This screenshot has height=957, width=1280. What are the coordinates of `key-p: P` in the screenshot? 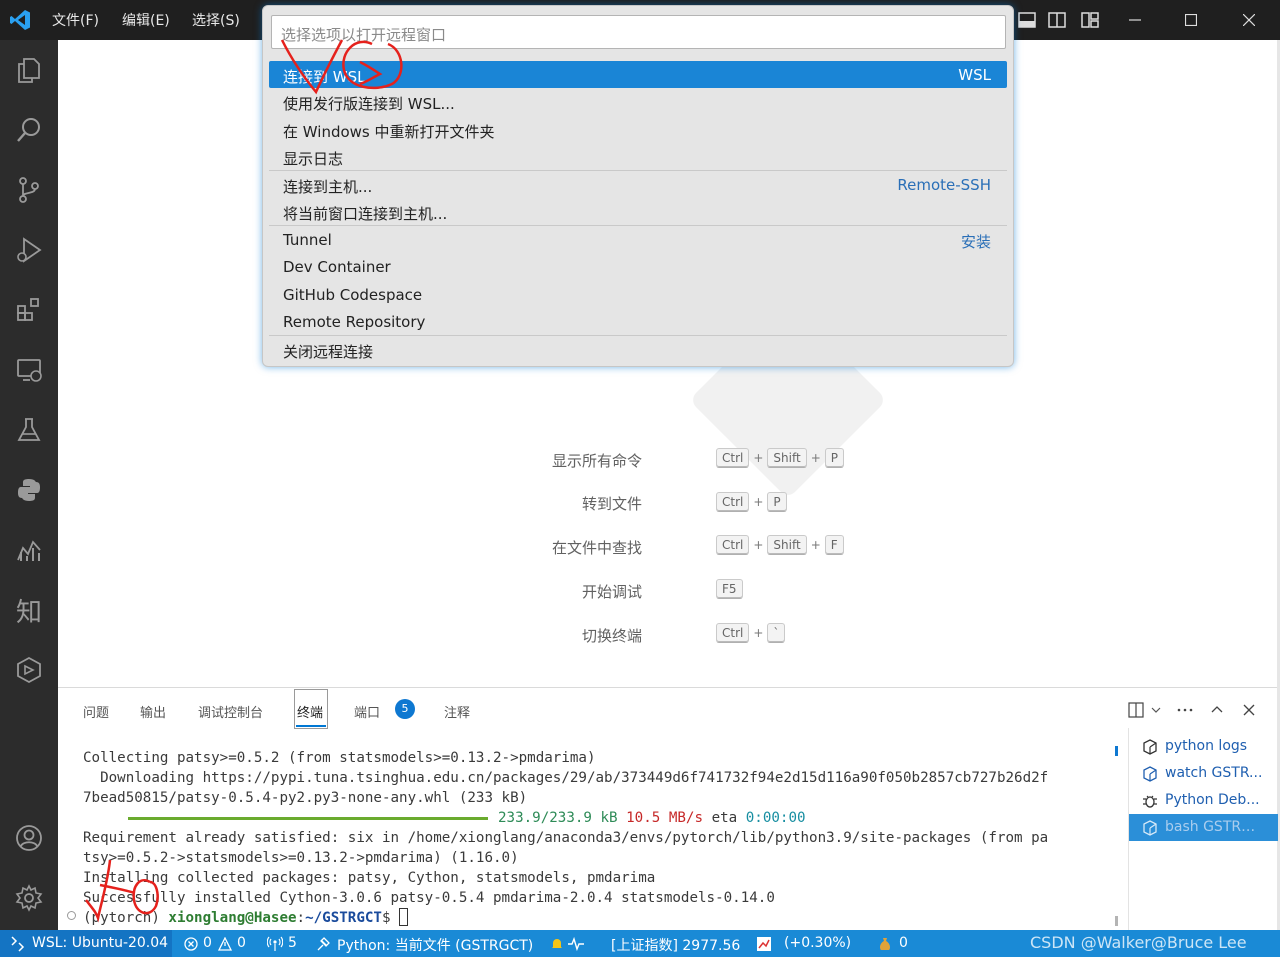 It's located at (834, 458).